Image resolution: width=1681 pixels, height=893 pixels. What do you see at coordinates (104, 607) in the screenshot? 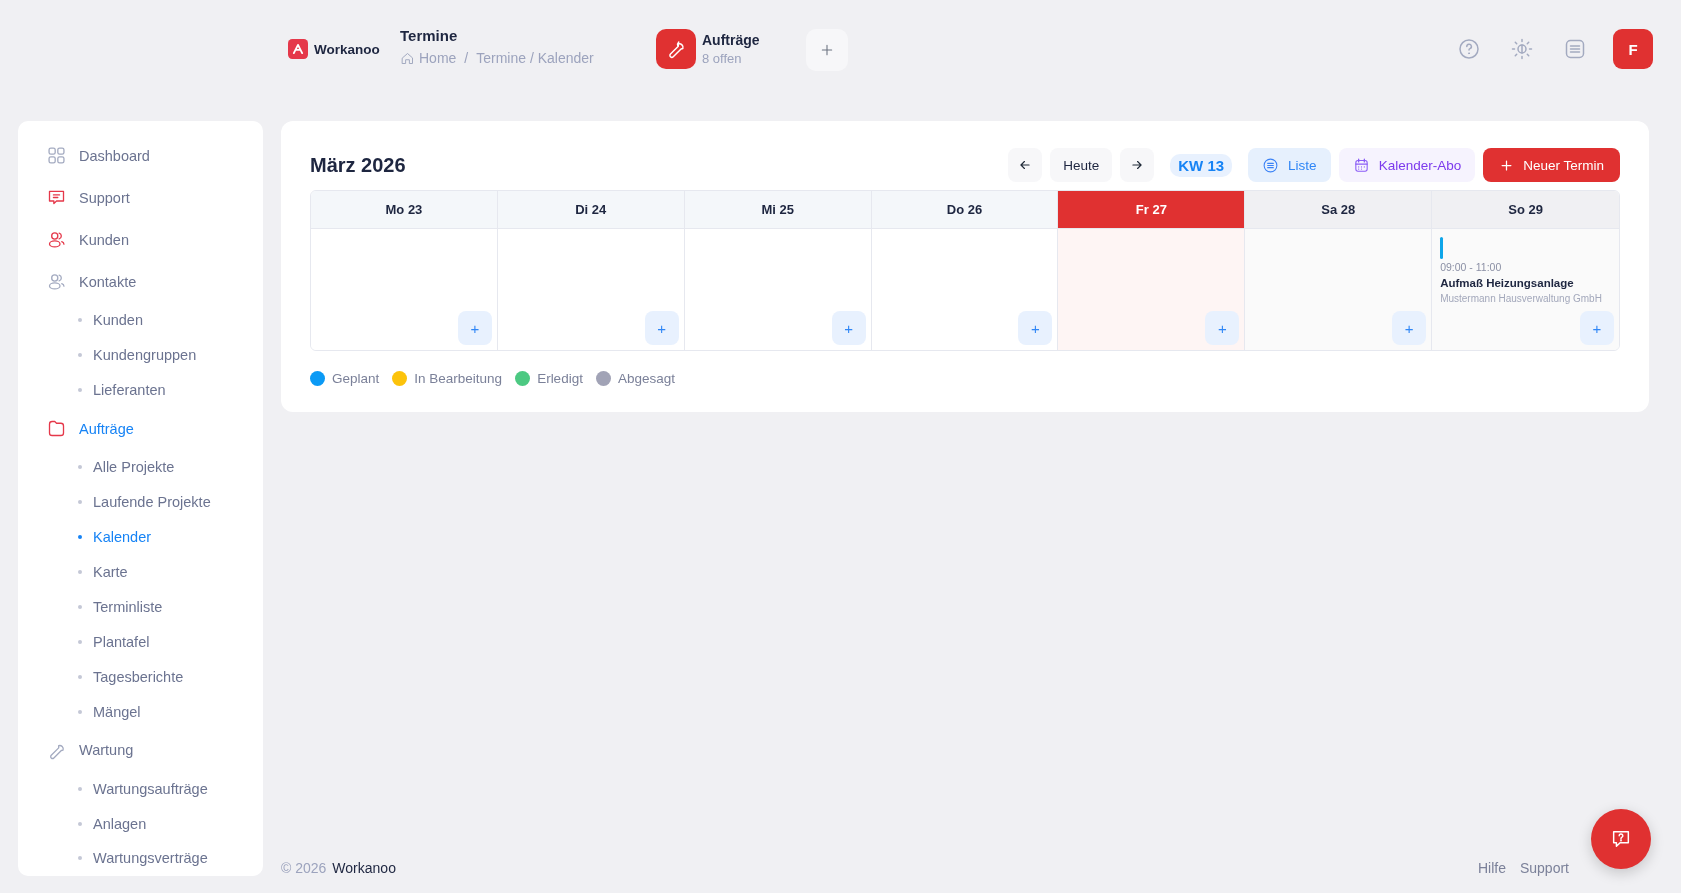
I see `sidebar-subitem: Terminliste` at bounding box center [104, 607].